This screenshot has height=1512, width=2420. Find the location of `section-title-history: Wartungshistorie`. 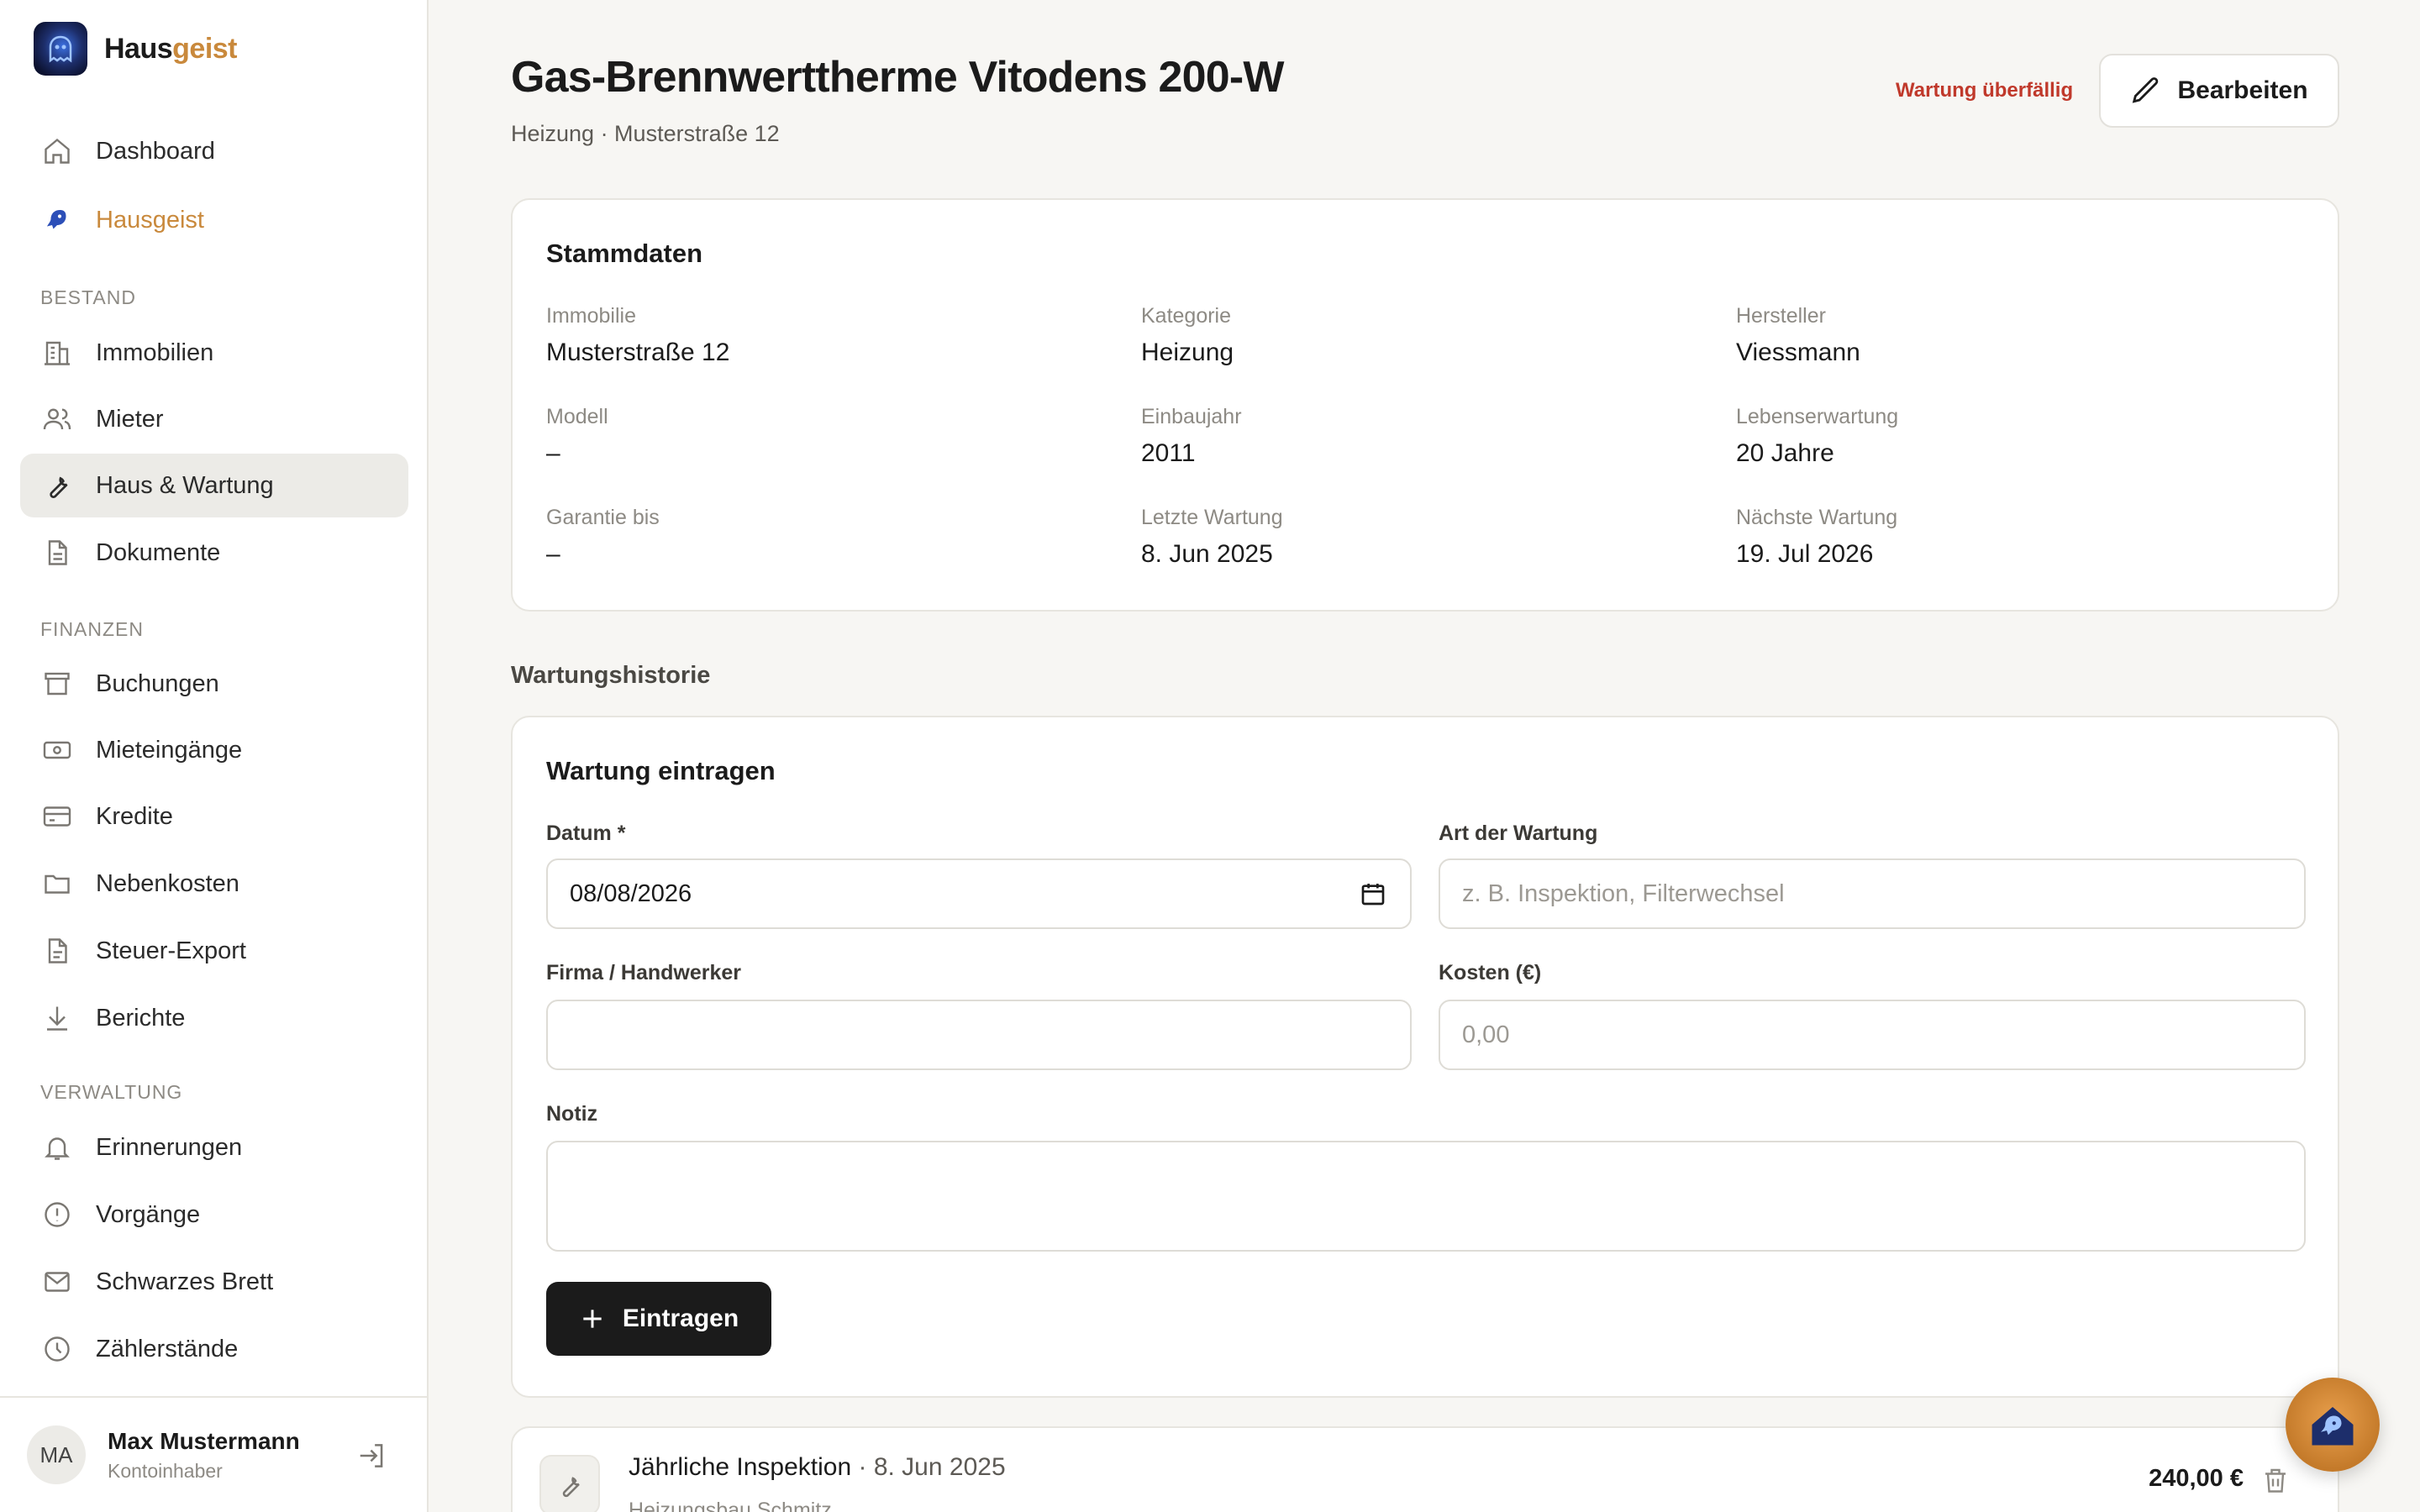

section-title-history: Wartungshistorie is located at coordinates (611, 675).